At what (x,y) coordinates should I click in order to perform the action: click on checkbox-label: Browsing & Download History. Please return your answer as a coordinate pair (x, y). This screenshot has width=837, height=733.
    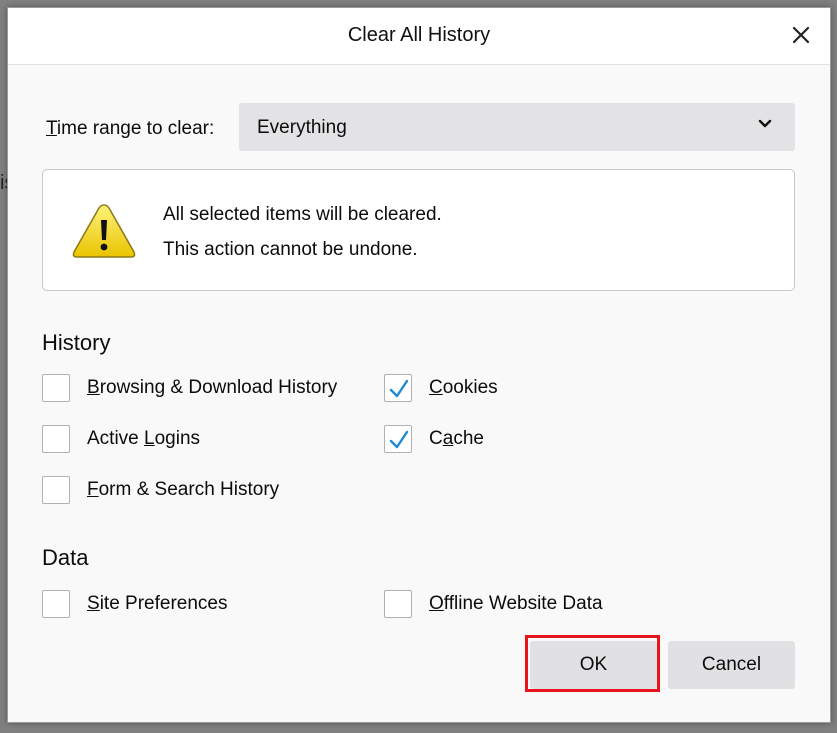
    Looking at the image, I should click on (212, 387).